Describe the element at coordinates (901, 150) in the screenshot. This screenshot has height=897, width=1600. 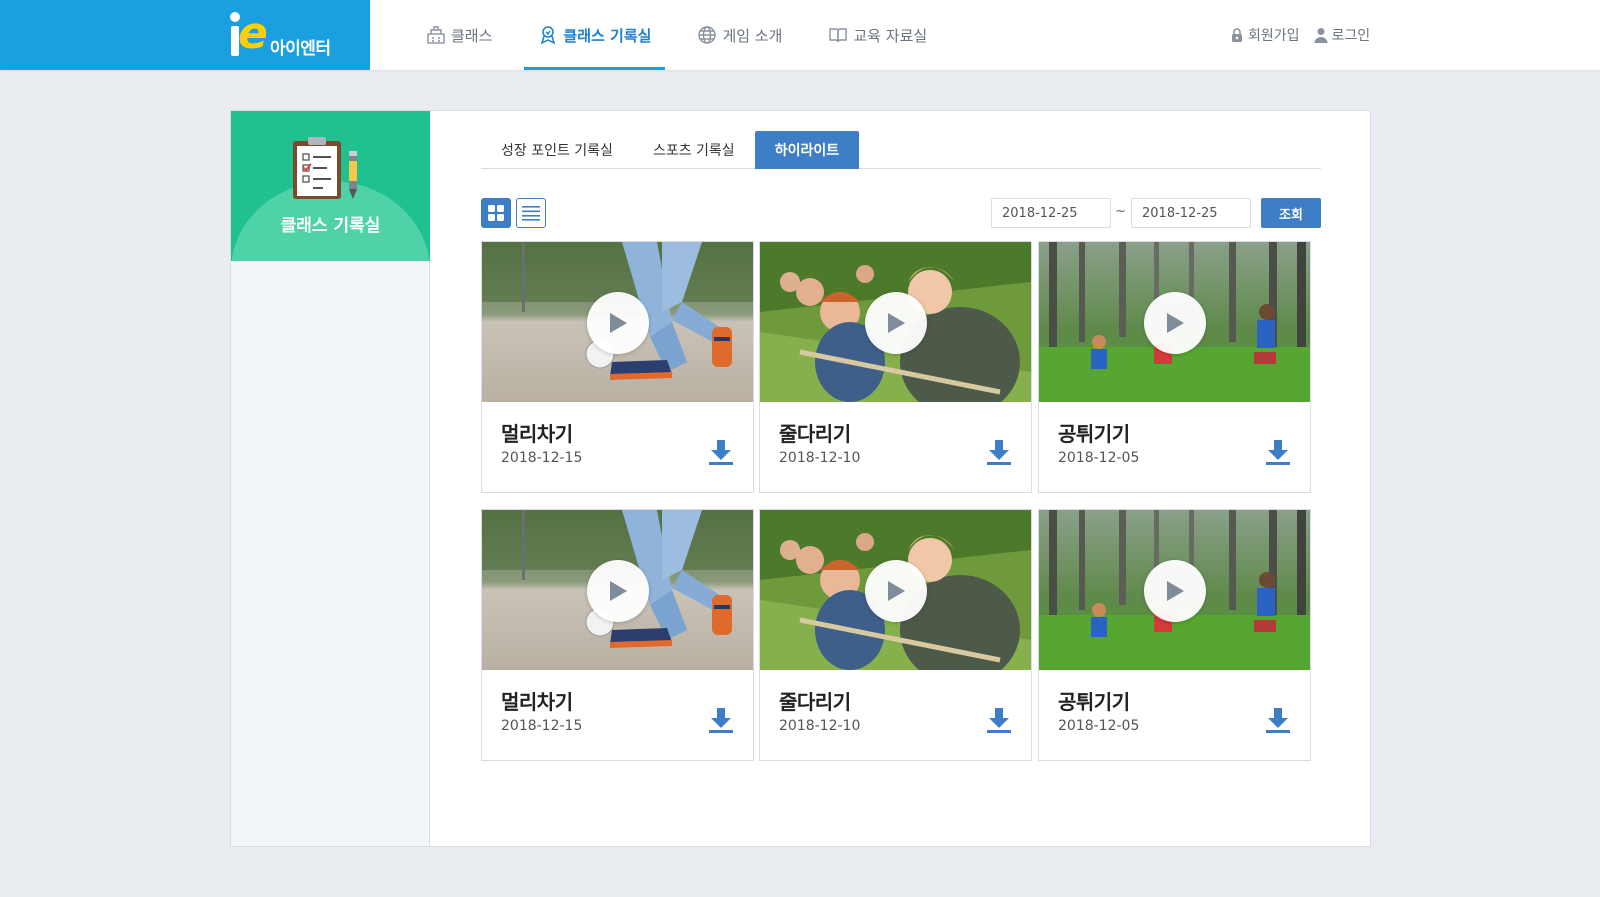
I see `record-tabs: 성장 포인트 기록실 스포츠 기록실 하이라이트` at that location.